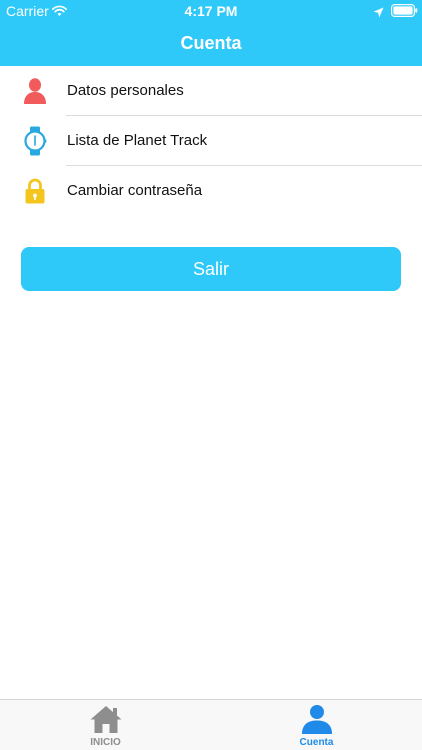 This screenshot has width=422, height=750. What do you see at coordinates (137, 140) in the screenshot?
I see `menu-item-label: Lista de Planet Track` at bounding box center [137, 140].